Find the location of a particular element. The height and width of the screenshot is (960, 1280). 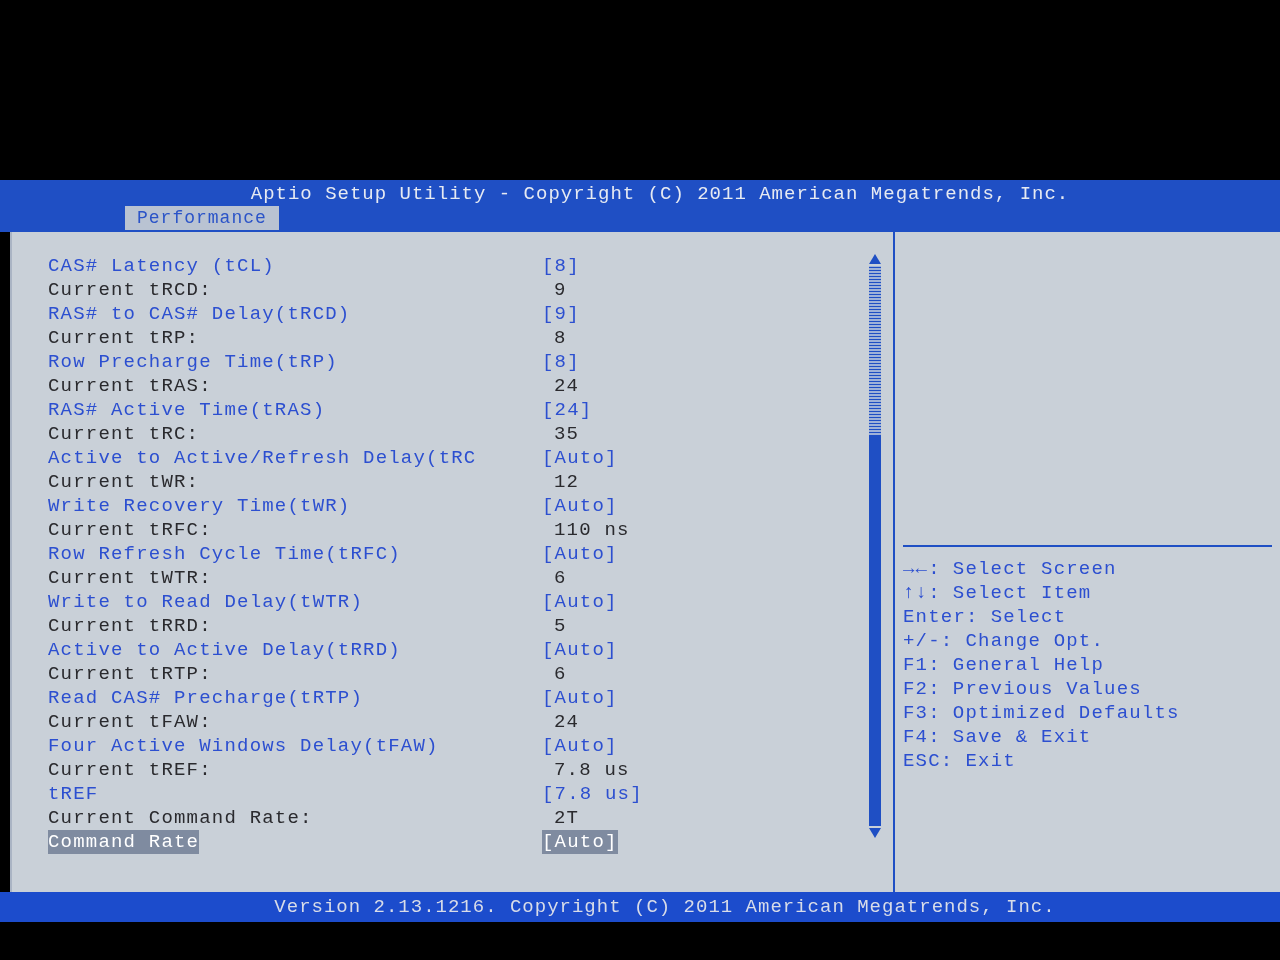

scroll-down-icon is located at coordinates (875, 833).